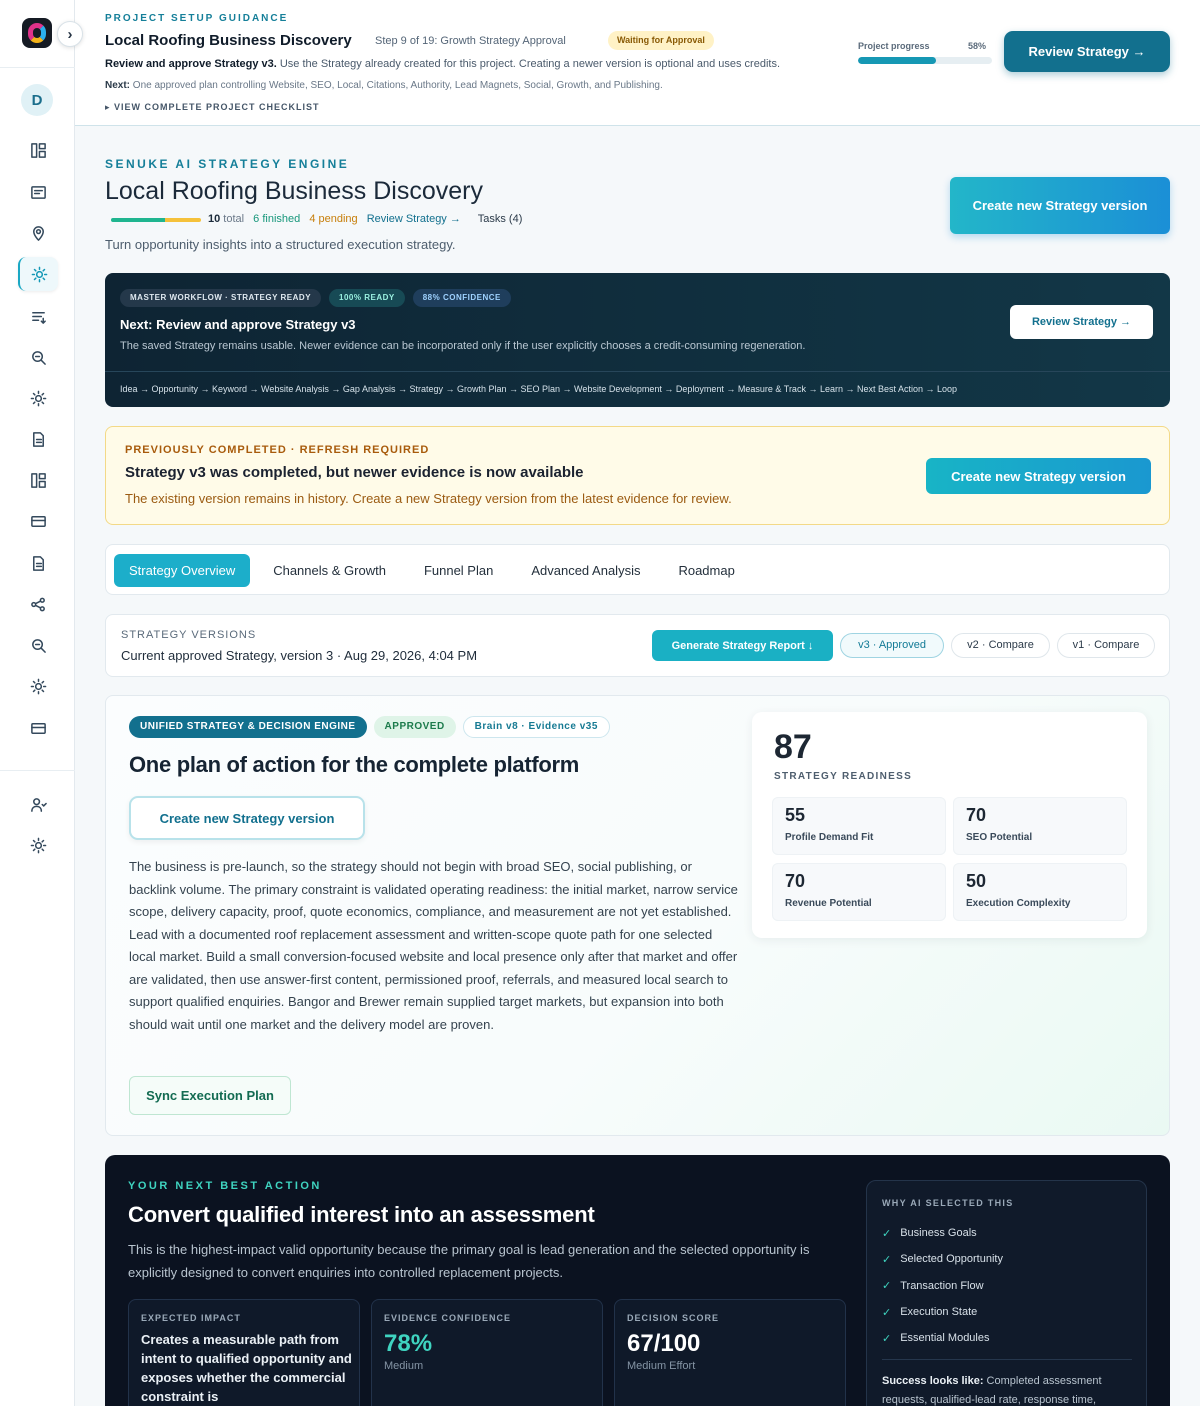 The width and height of the screenshot is (1200, 1406). I want to click on version-v2-compare-chip: v2 · Compare, so click(1000, 645).